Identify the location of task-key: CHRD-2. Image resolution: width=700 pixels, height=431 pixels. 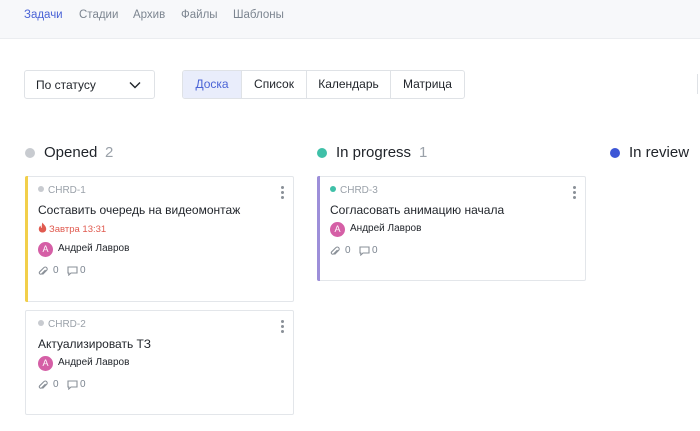
(62, 324).